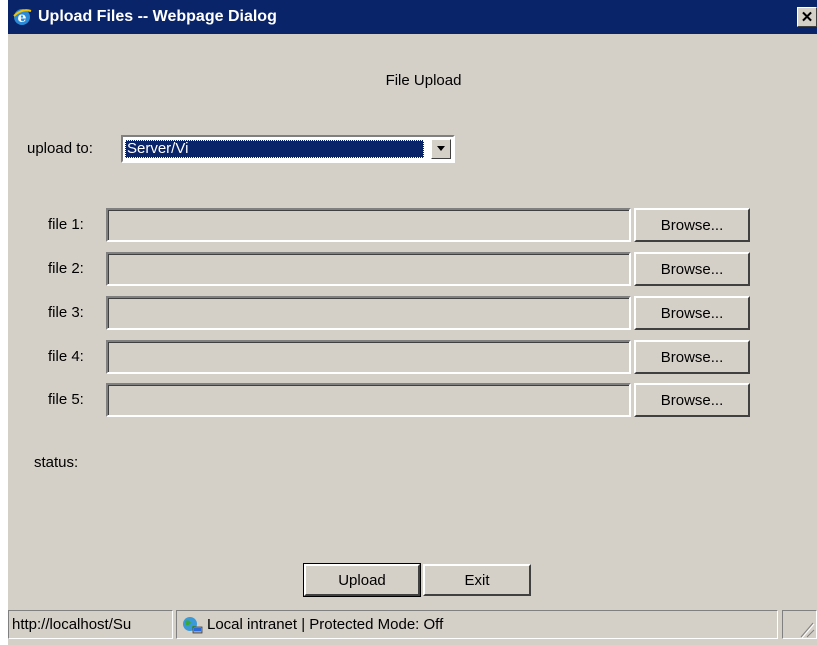 The height and width of the screenshot is (645, 817). What do you see at coordinates (56, 462) in the screenshot?
I see `status-label: status:` at bounding box center [56, 462].